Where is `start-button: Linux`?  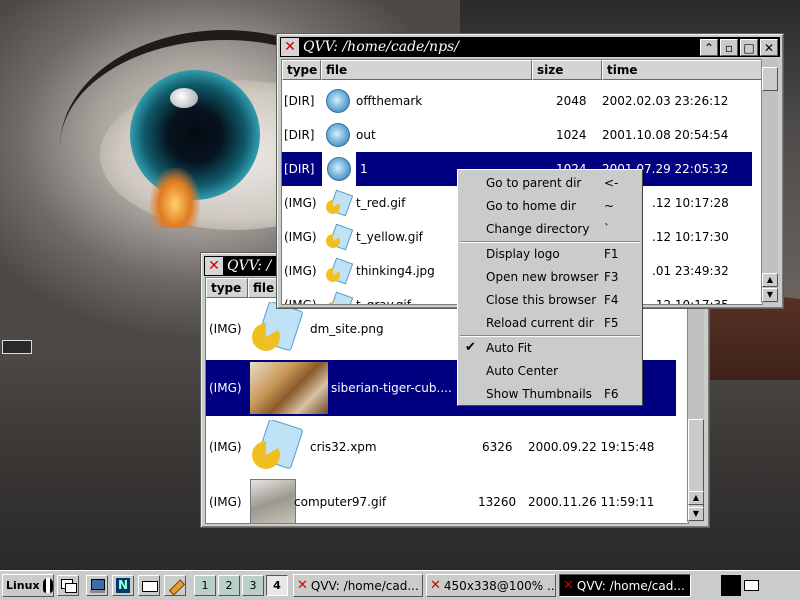
start-button: Linux is located at coordinates (28, 585).